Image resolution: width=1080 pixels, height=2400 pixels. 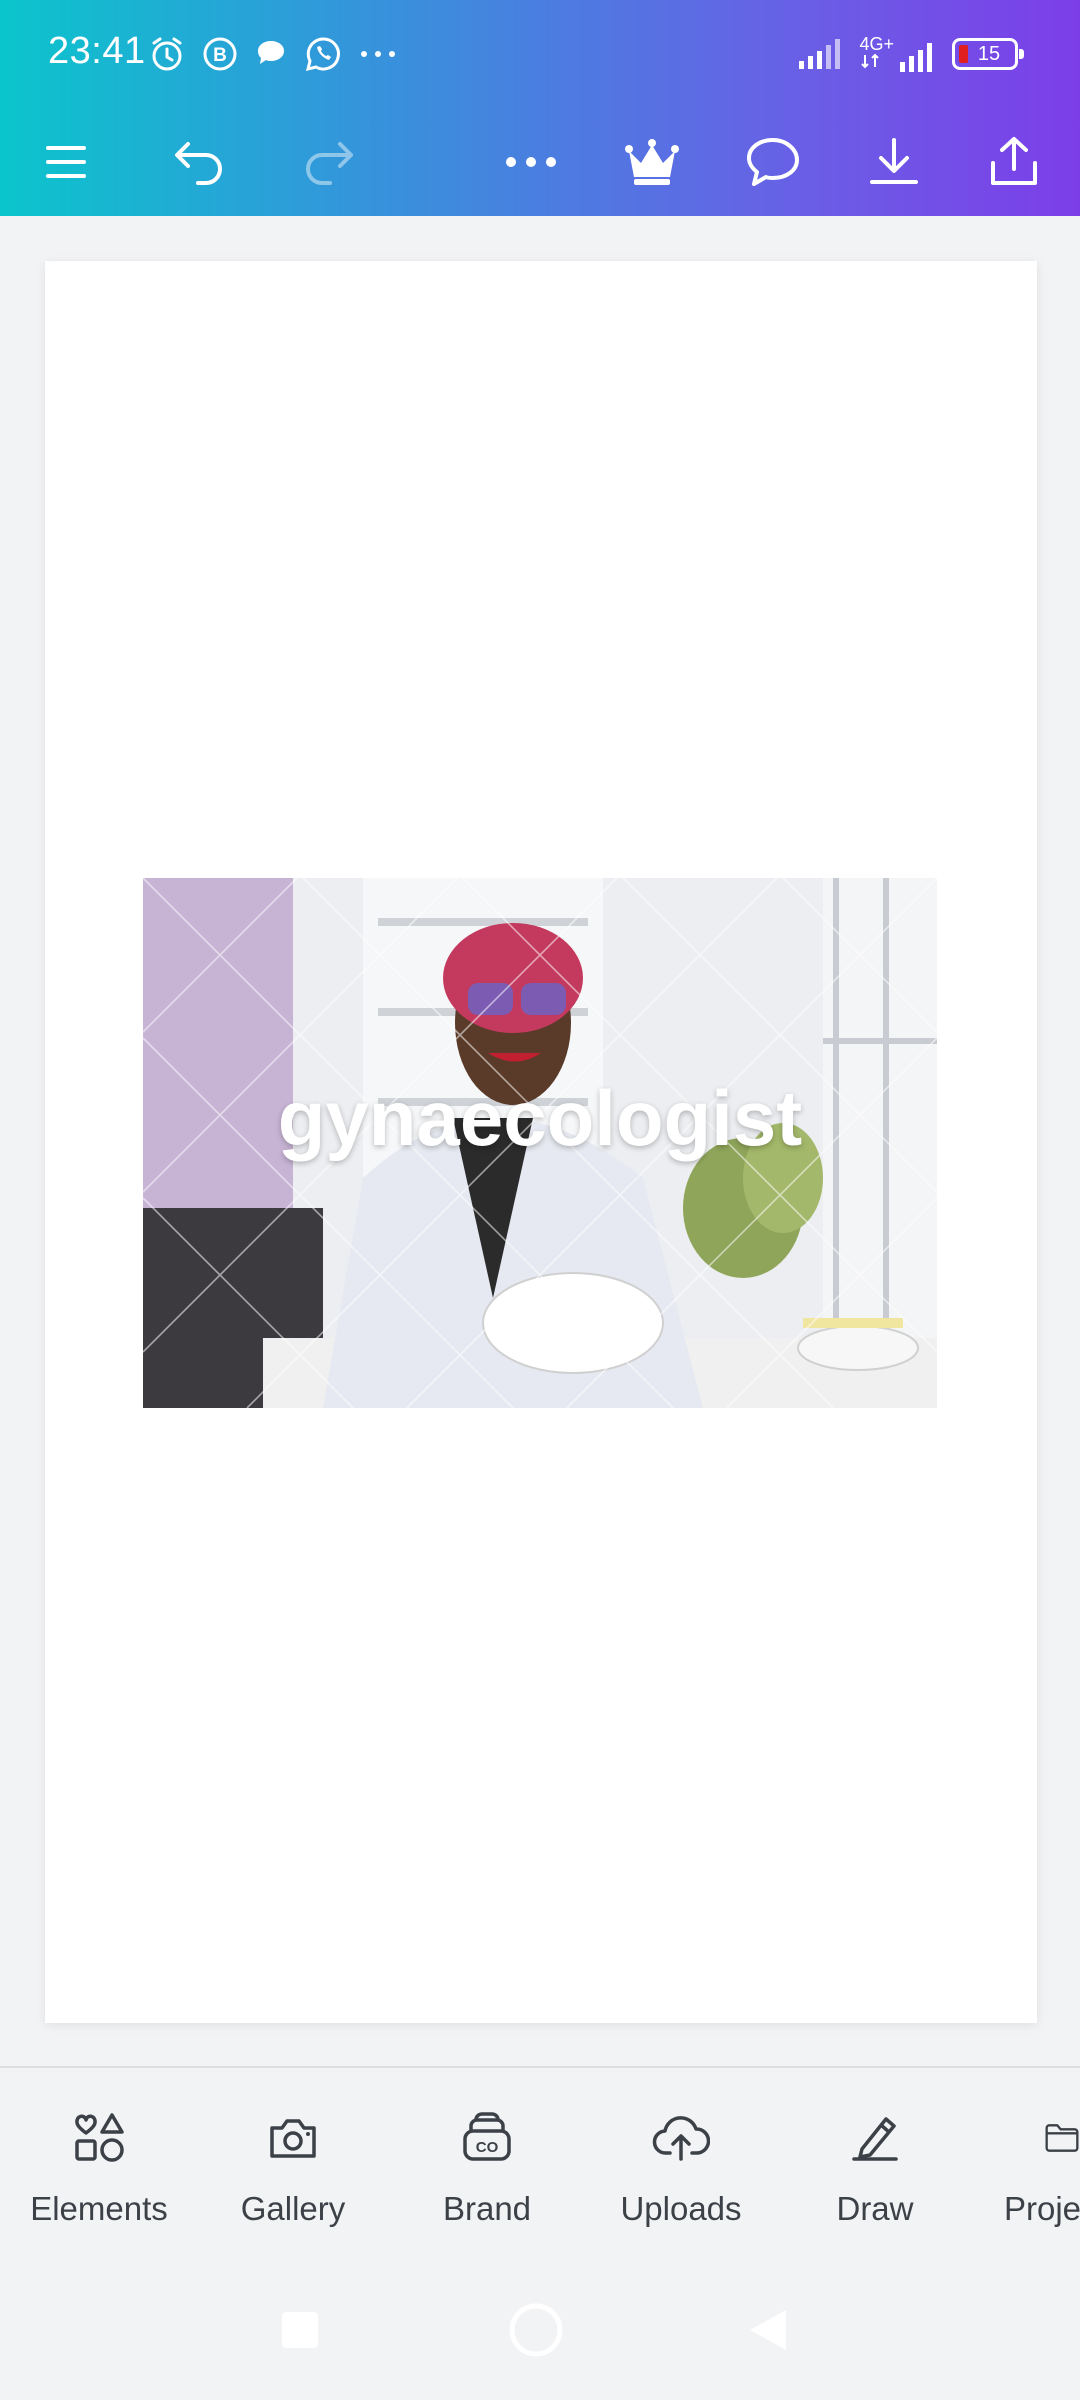 What do you see at coordinates (681, 2176) in the screenshot?
I see `nav-uploads: Uploads` at bounding box center [681, 2176].